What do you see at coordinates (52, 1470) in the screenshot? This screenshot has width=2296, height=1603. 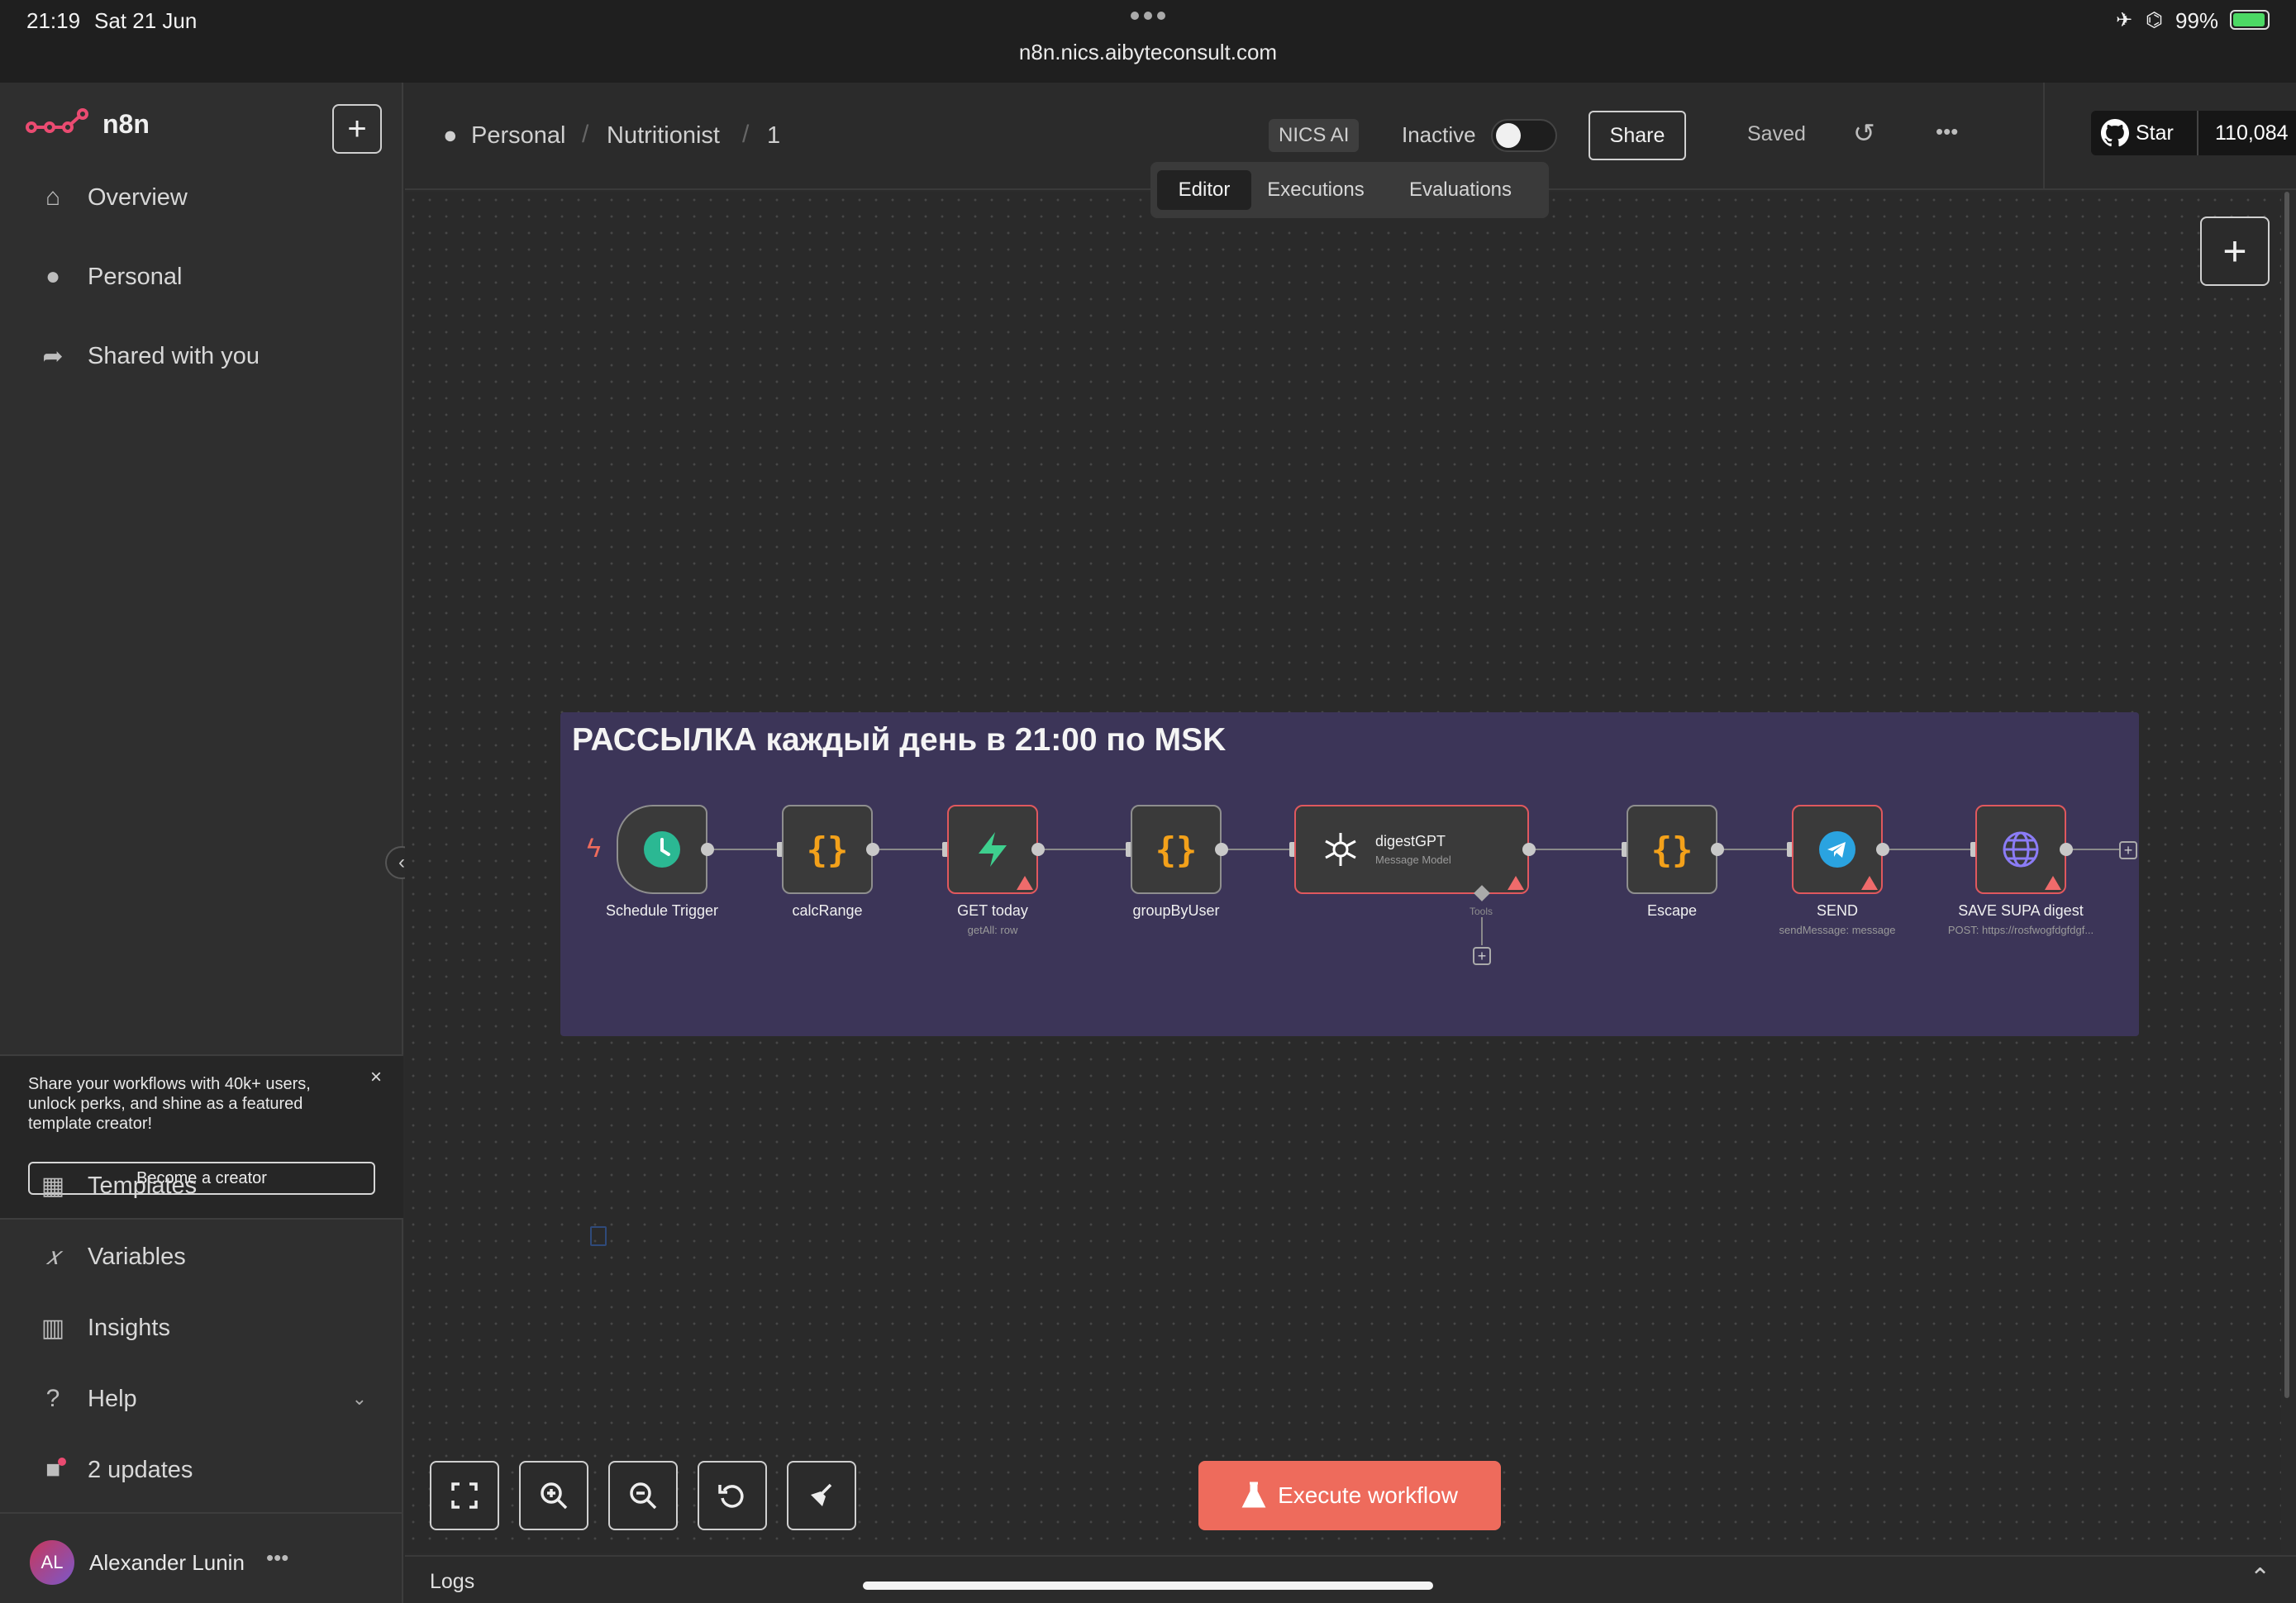 I see `gift-icon: ■` at bounding box center [52, 1470].